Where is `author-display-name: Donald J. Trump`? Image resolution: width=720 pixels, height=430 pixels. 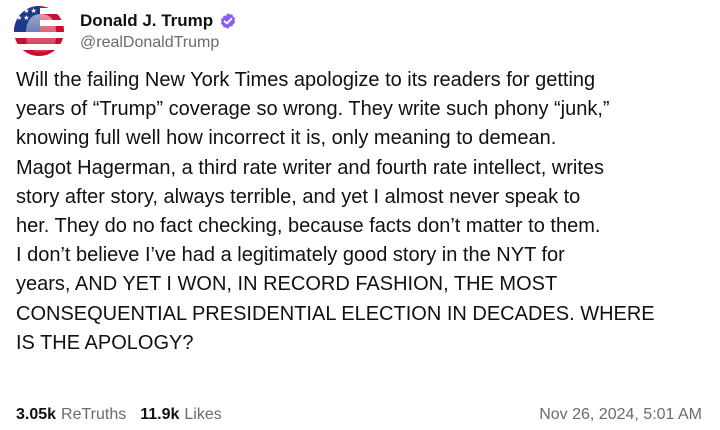
author-display-name: Donald J. Trump is located at coordinates (146, 21).